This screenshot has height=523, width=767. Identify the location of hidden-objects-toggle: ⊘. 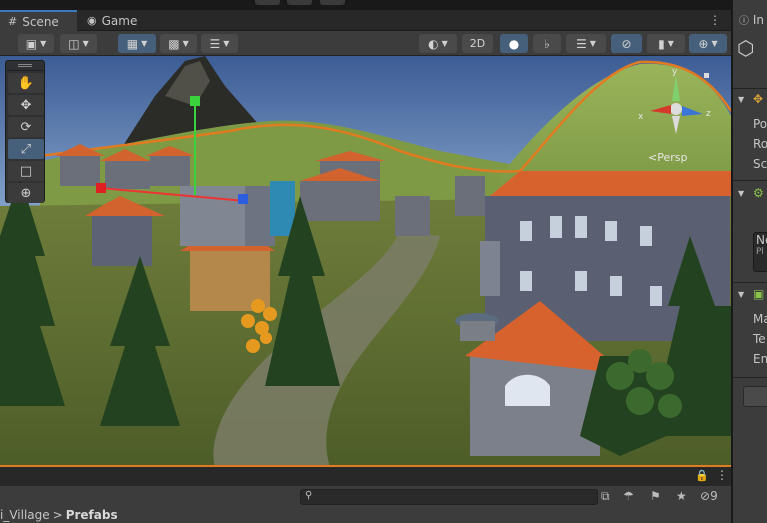
(626, 43).